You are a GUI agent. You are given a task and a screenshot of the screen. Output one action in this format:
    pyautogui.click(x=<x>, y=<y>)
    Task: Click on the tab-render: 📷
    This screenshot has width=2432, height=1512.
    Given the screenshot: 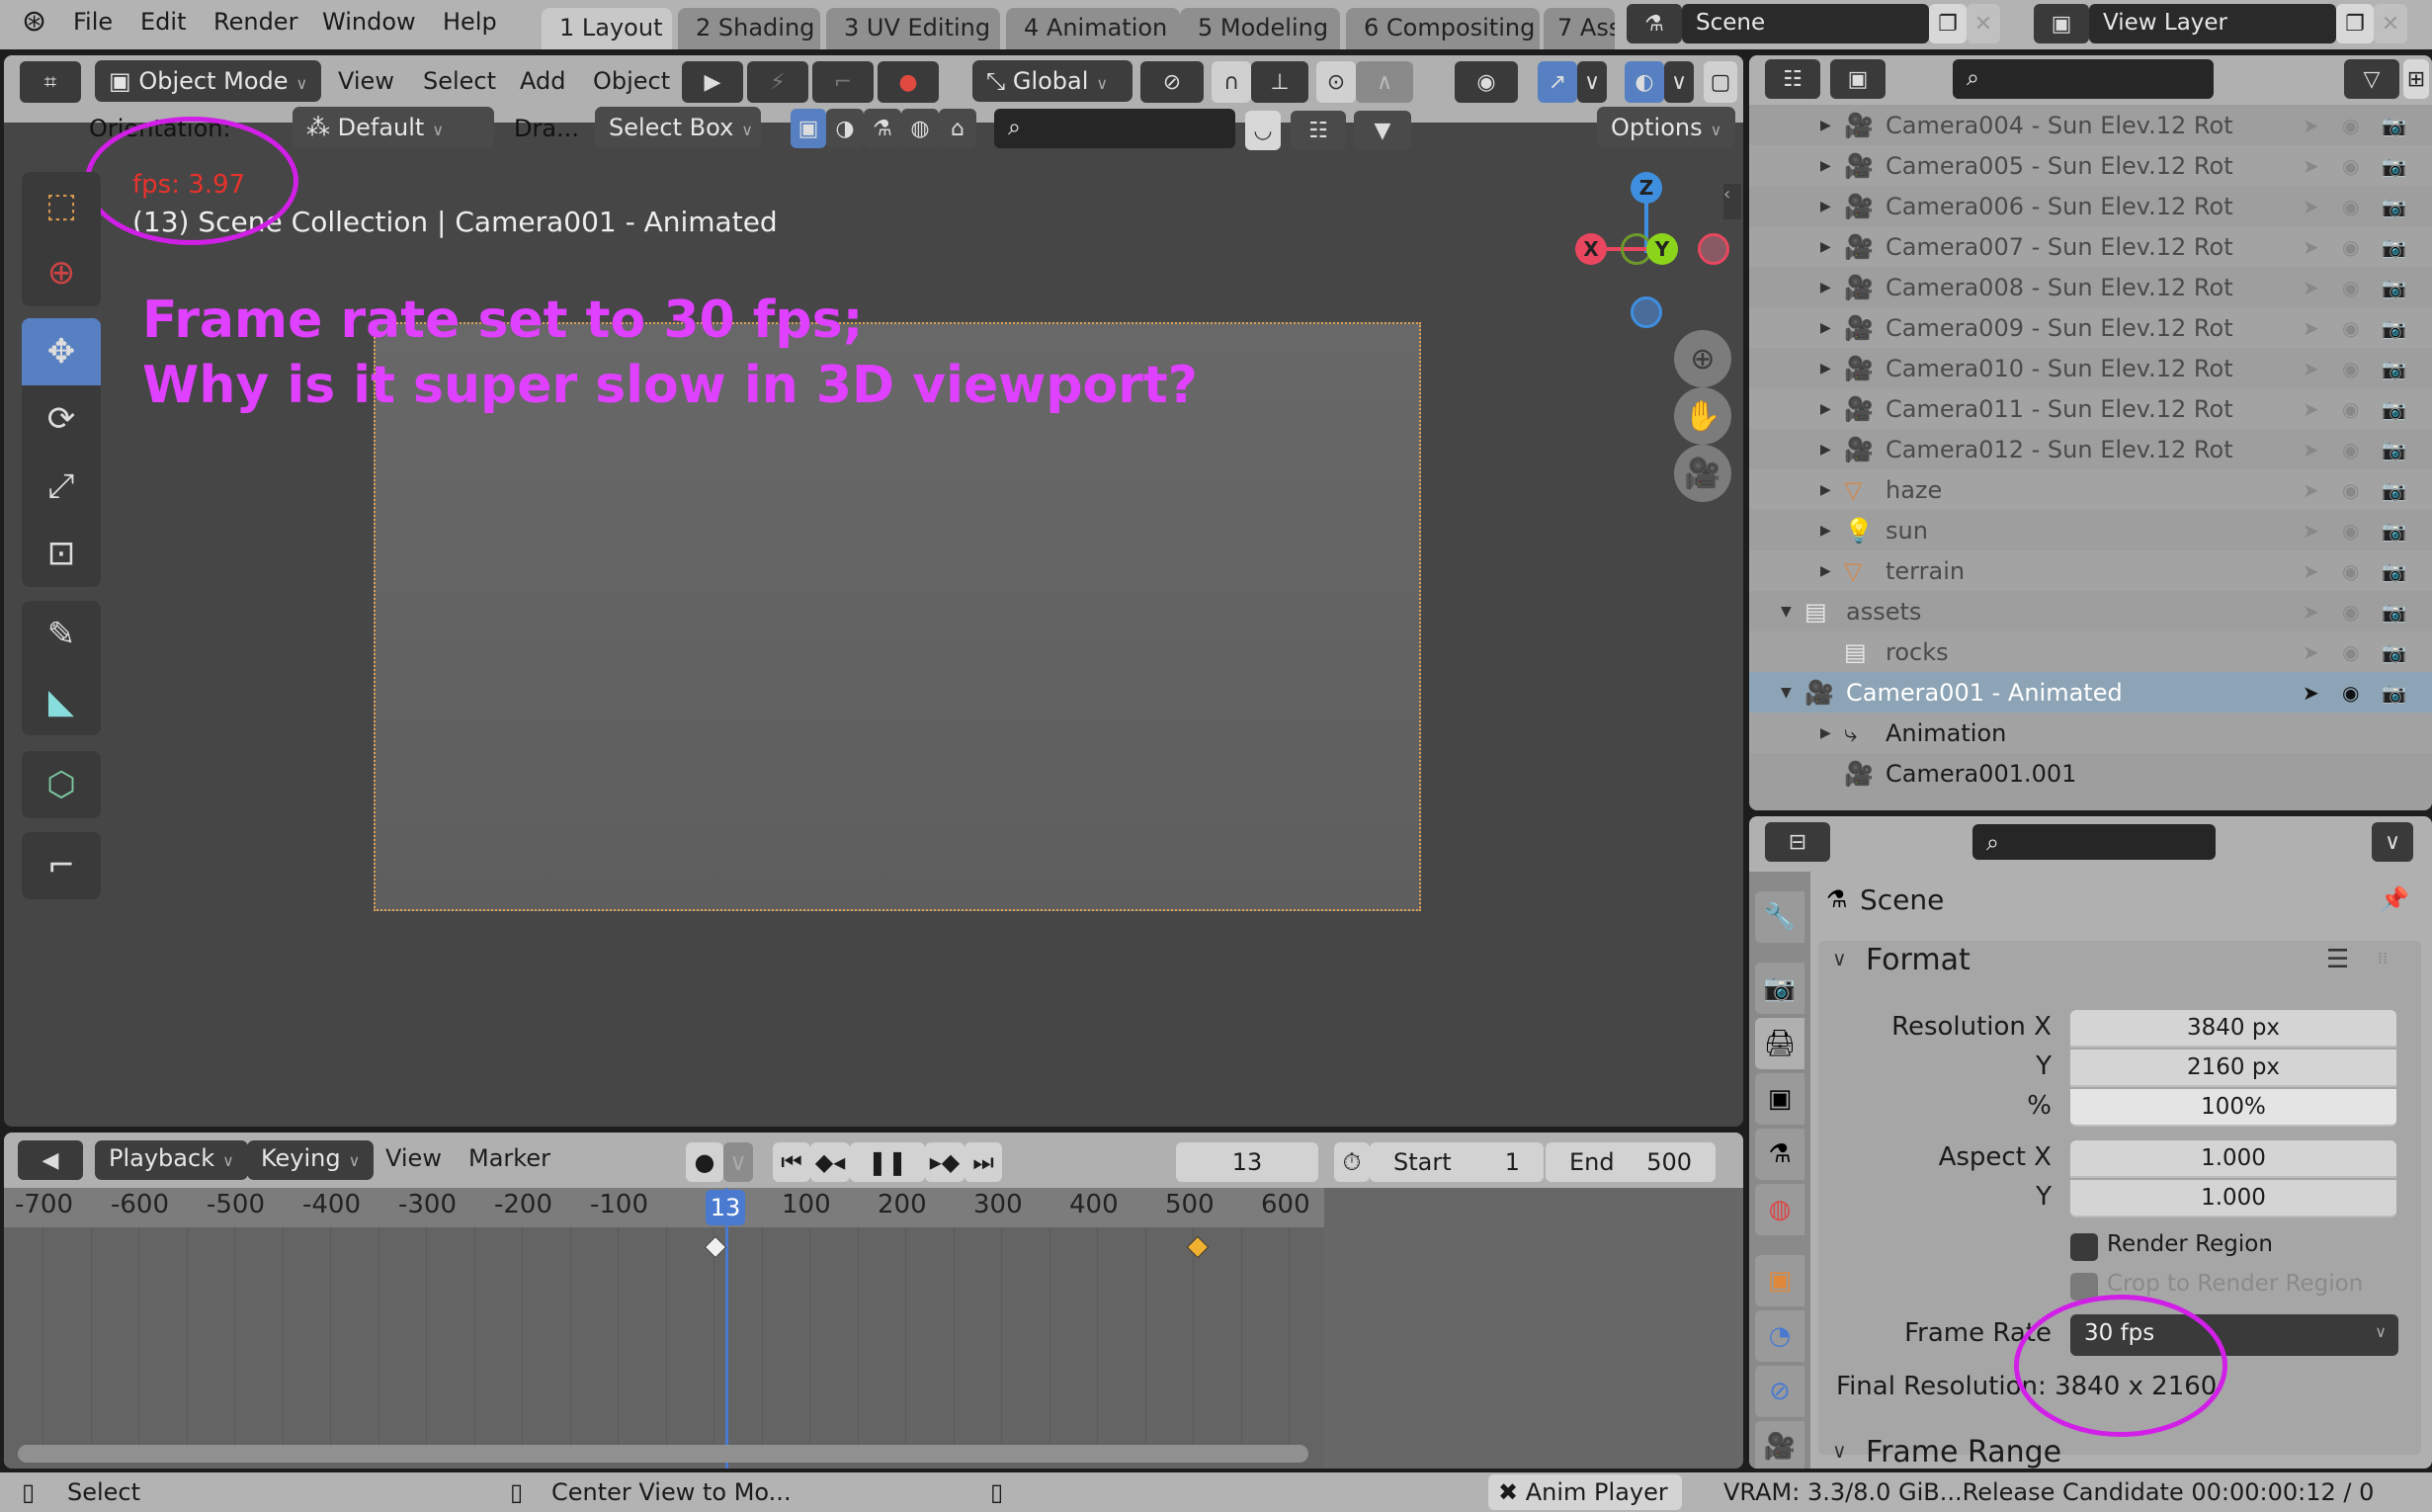 What is the action you would take?
    pyautogui.click(x=1779, y=988)
    